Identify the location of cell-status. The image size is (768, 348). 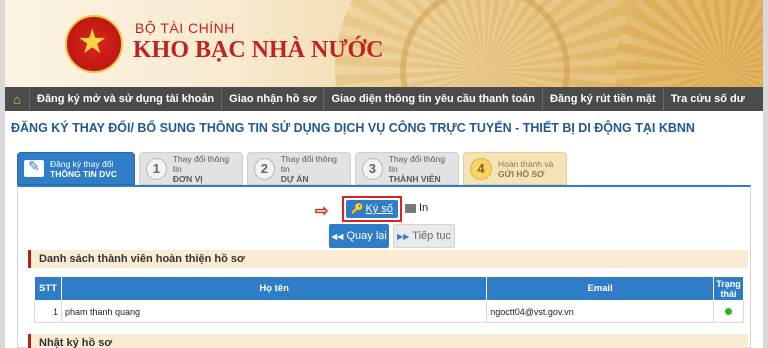
(728, 311).